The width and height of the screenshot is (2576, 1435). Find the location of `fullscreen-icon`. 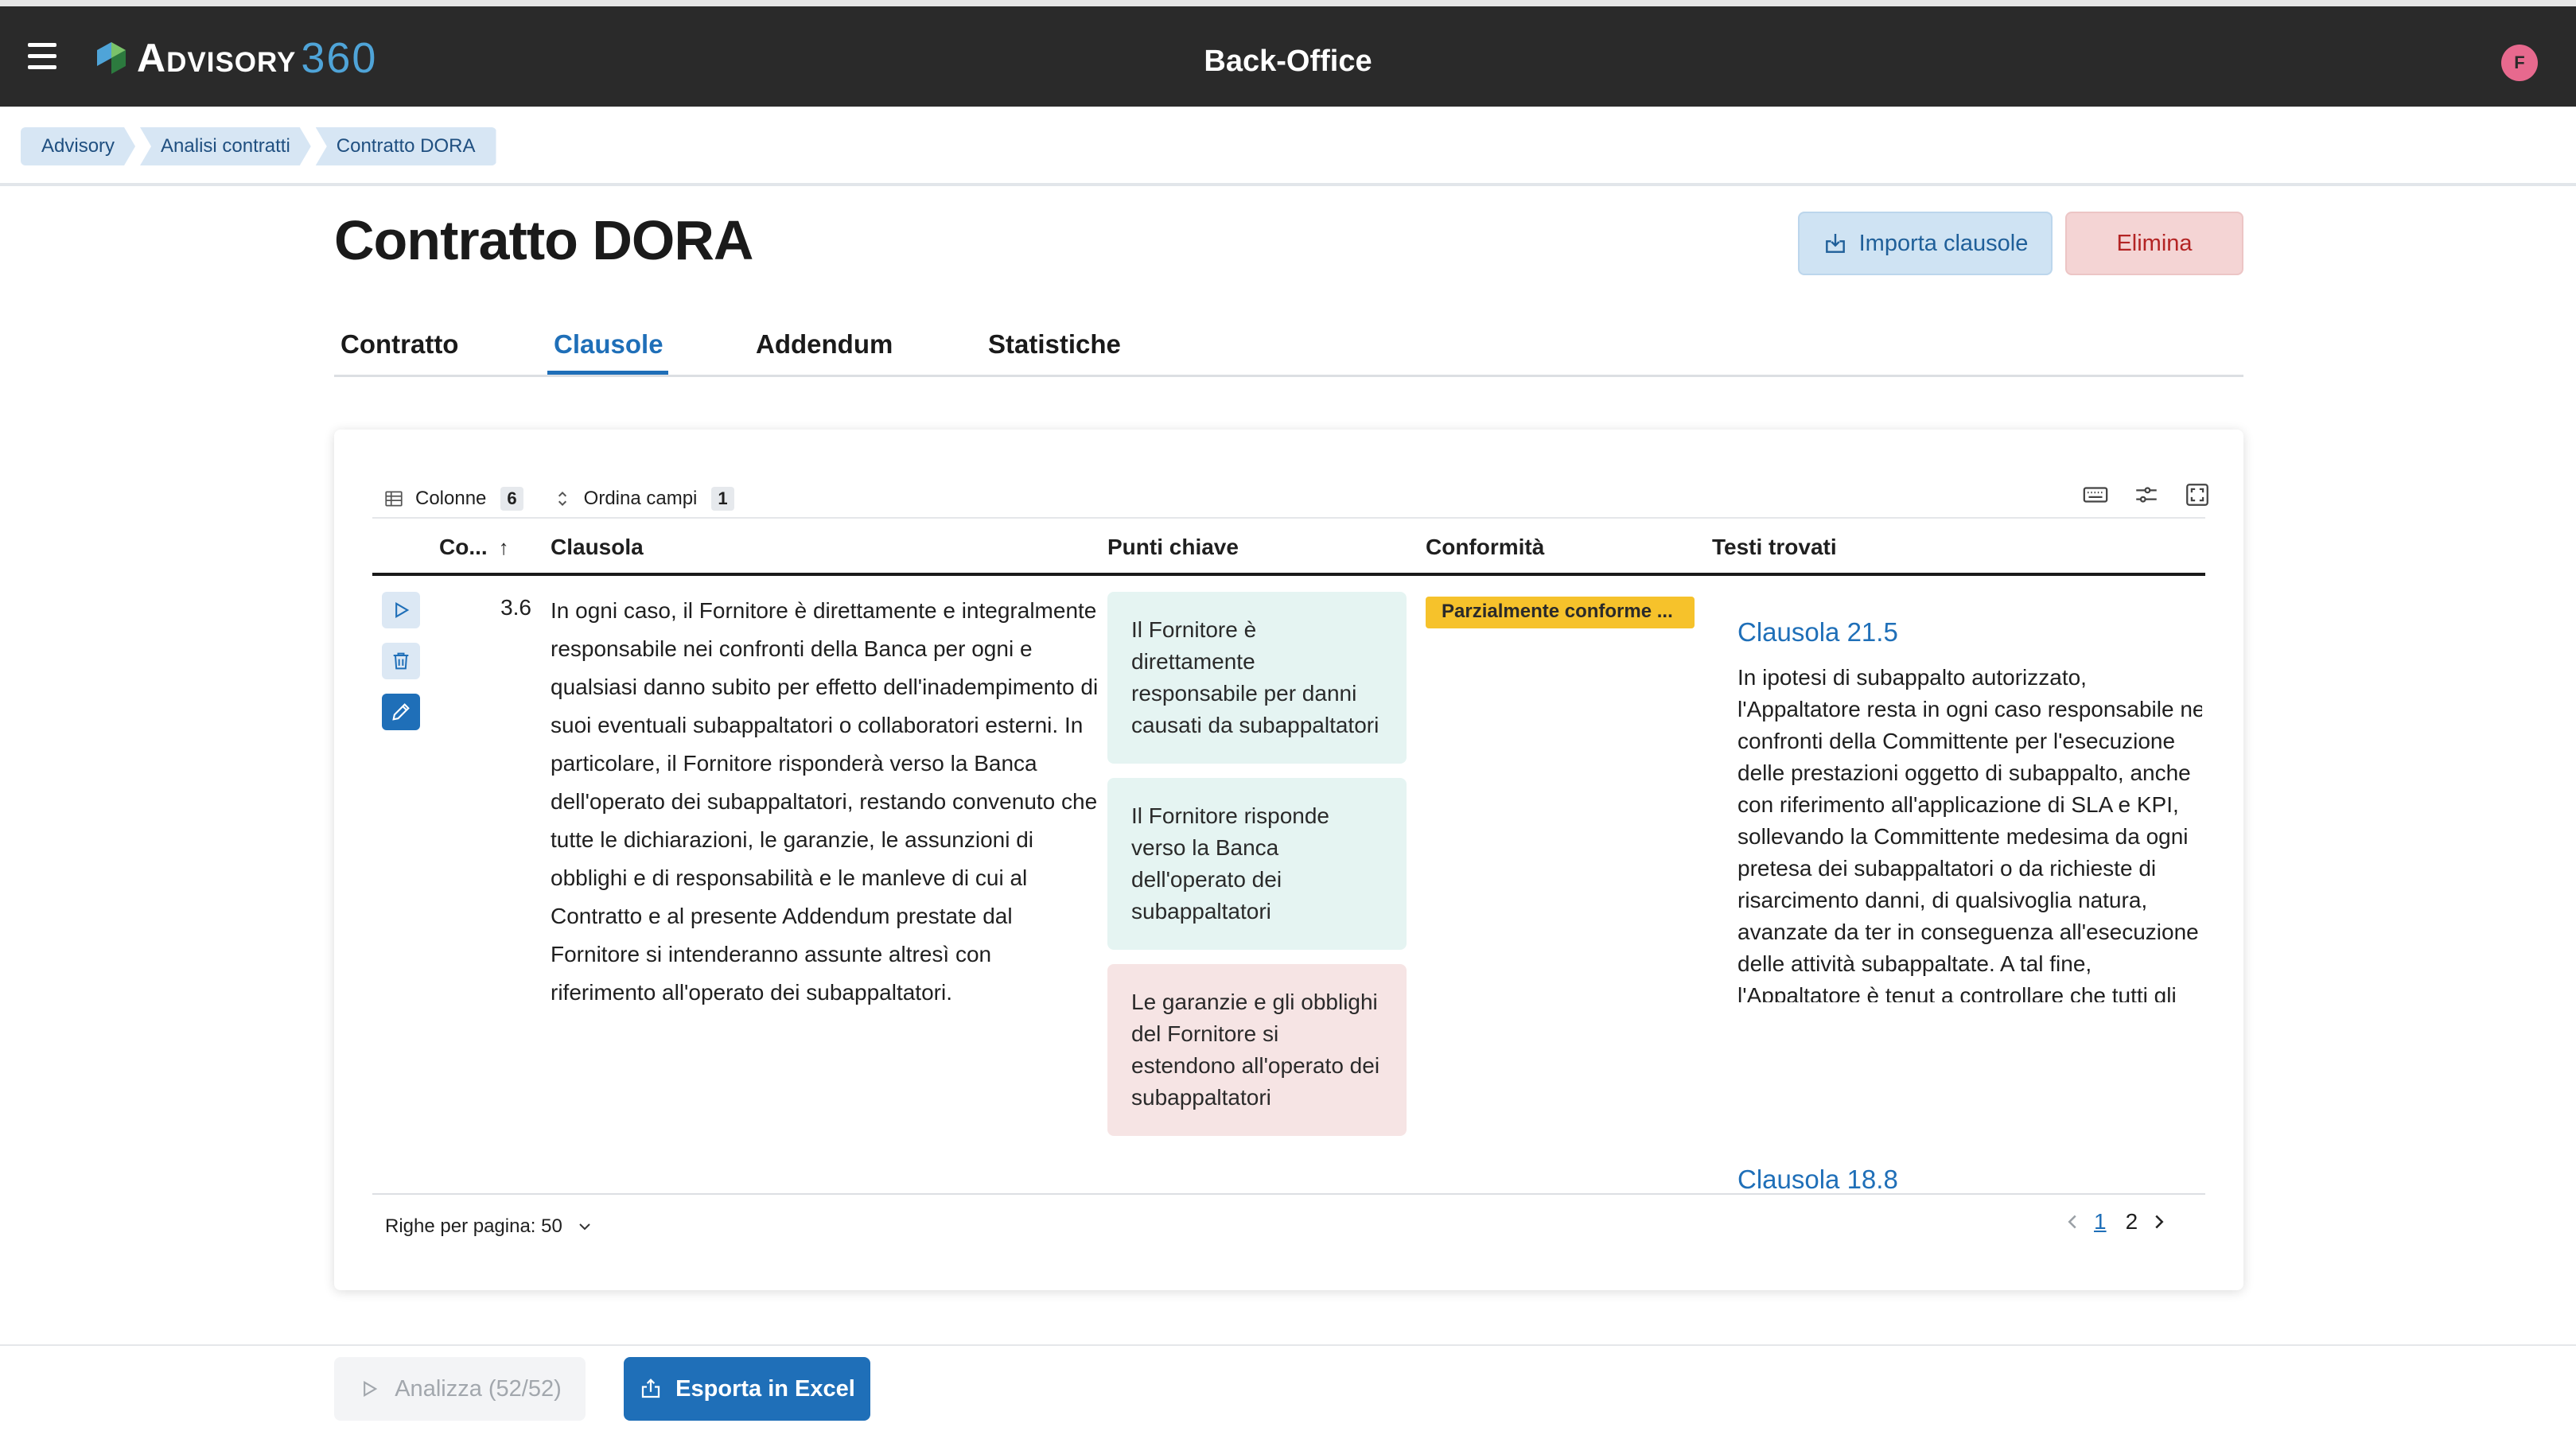

fullscreen-icon is located at coordinates (2197, 495).